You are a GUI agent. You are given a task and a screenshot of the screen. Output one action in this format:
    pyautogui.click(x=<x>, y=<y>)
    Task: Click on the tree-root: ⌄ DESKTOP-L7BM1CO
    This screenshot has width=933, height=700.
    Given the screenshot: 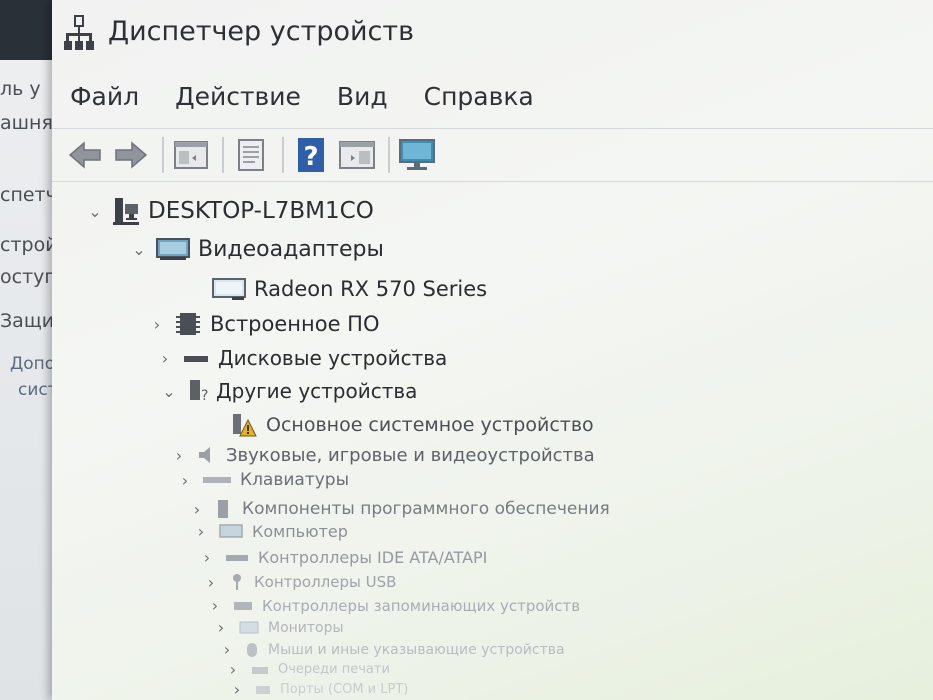 What is the action you would take?
    pyautogui.click(x=230, y=211)
    